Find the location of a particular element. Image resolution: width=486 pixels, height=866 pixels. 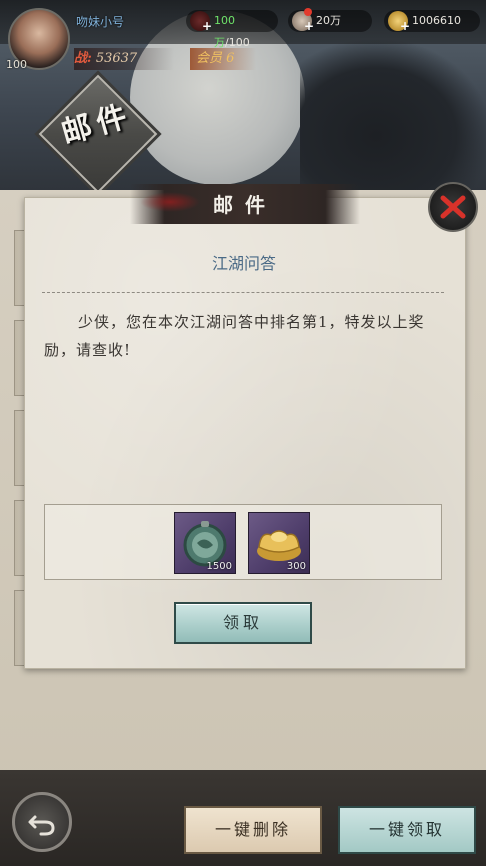

notification-dot is located at coordinates (308, 12).